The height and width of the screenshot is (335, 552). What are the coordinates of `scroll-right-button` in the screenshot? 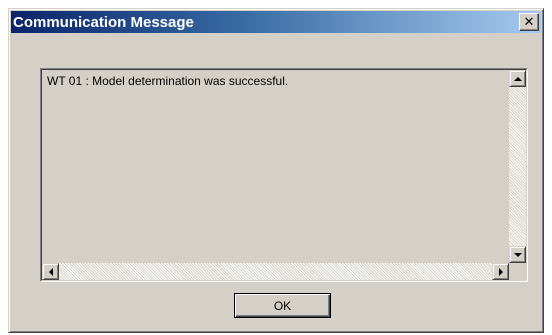 It's located at (500, 271).